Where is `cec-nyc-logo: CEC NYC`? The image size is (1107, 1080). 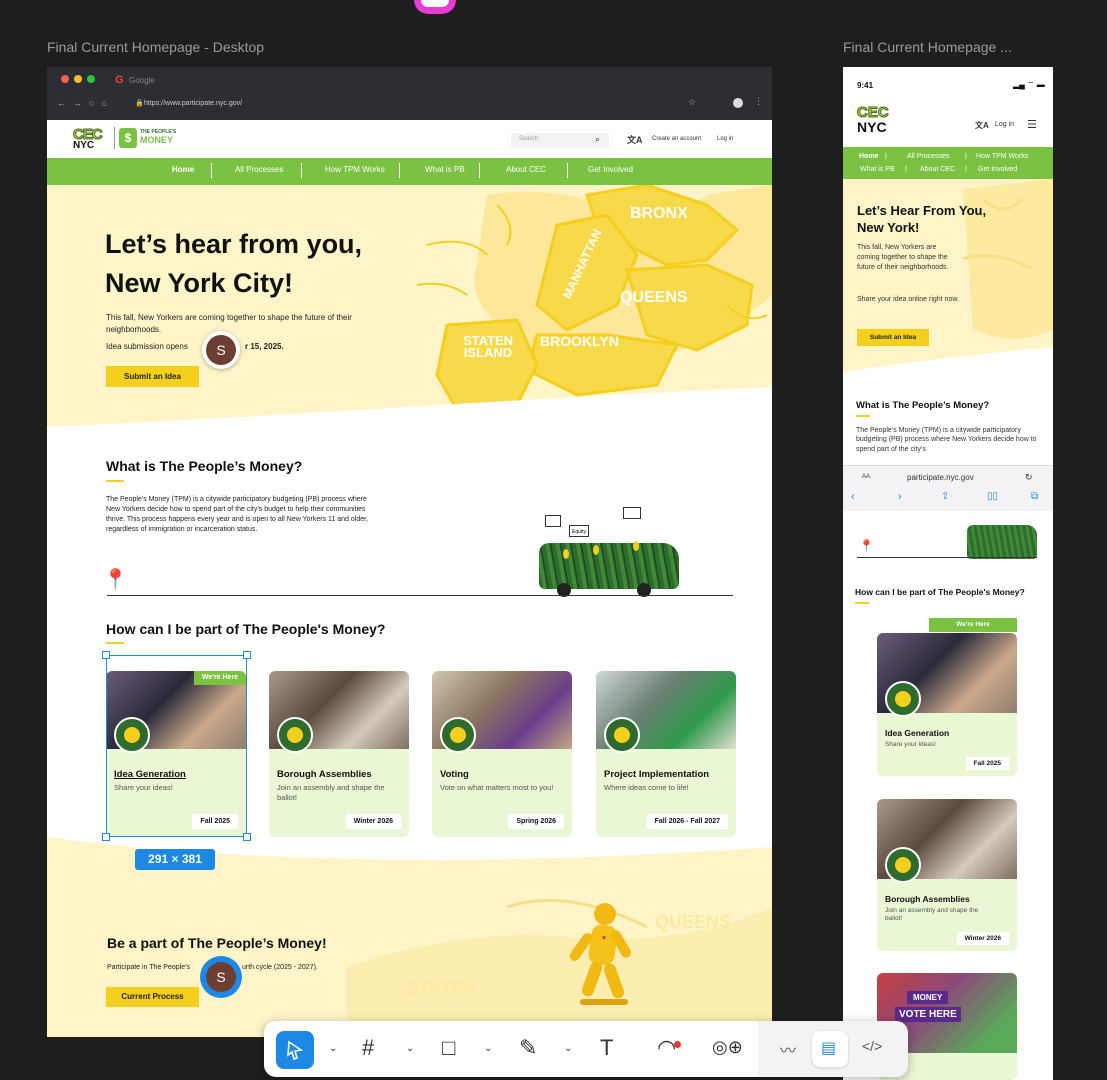 cec-nyc-logo: CEC NYC is located at coordinates (92, 139).